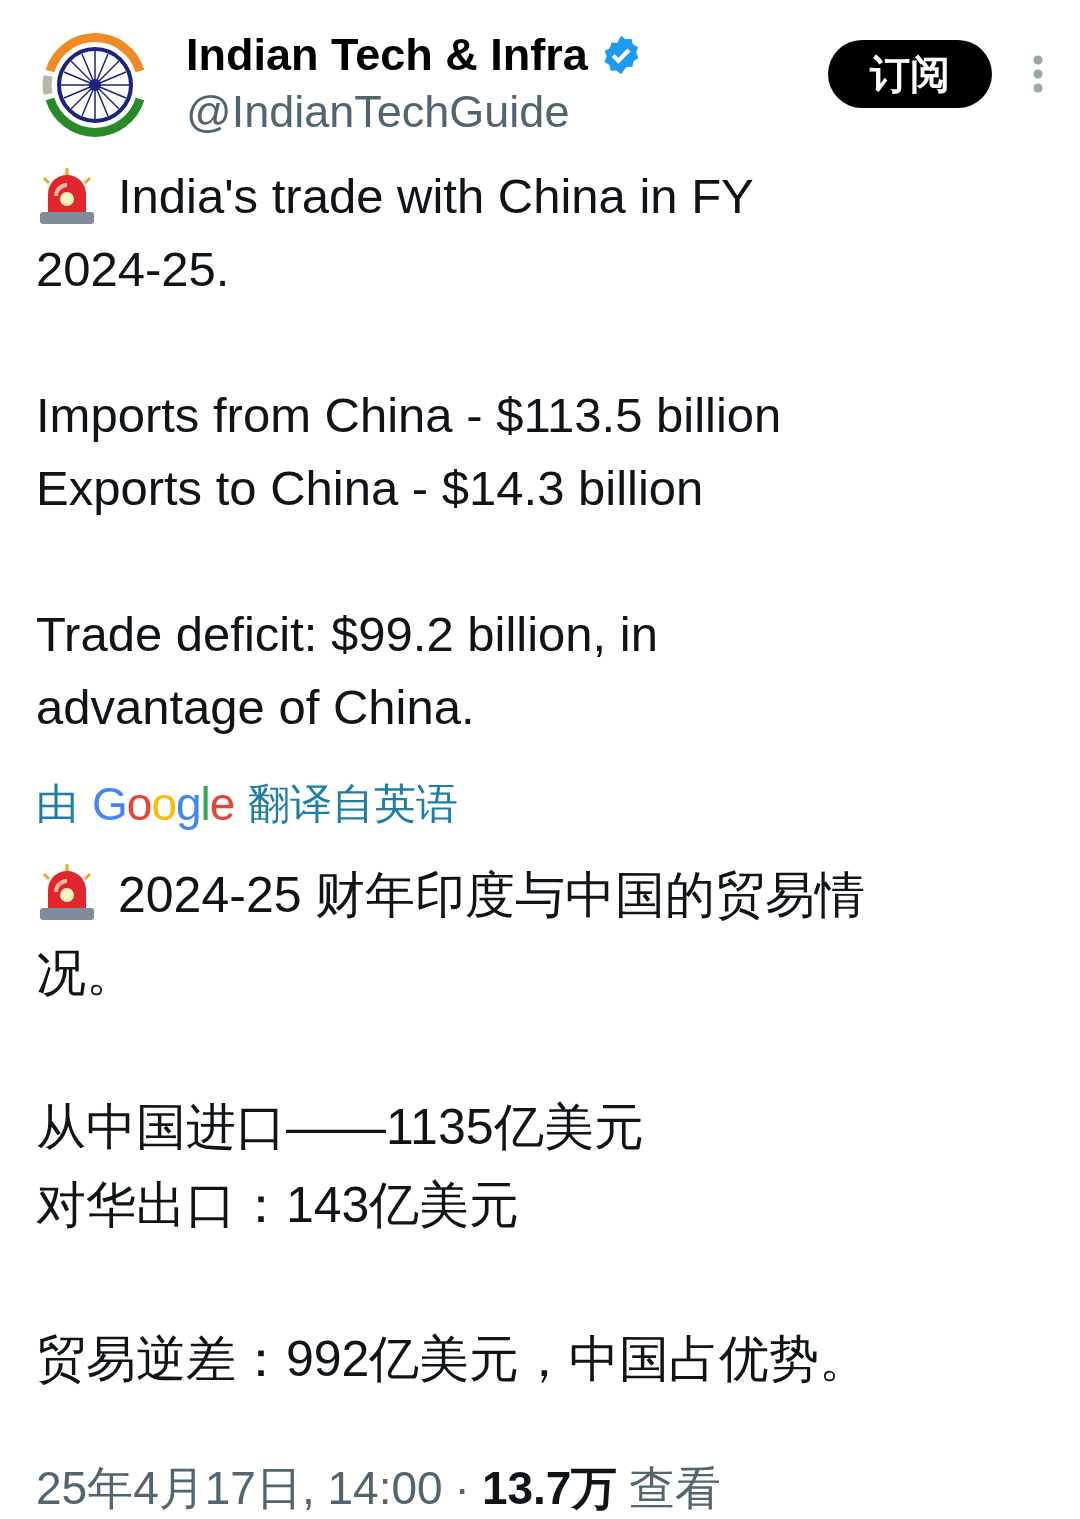 The width and height of the screenshot is (1080, 1519). What do you see at coordinates (675, 1488) in the screenshot?
I see `views-label: 查看` at bounding box center [675, 1488].